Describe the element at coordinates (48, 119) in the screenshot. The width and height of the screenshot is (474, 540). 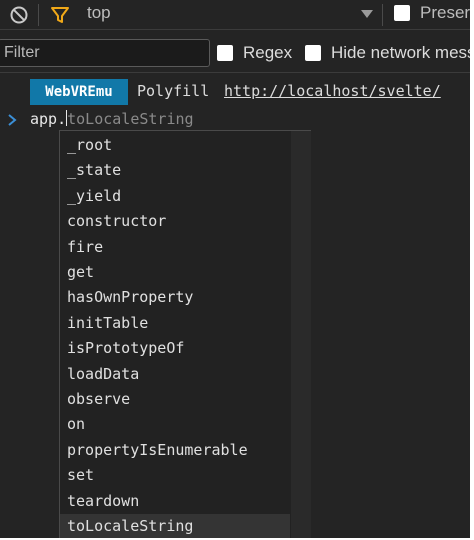
I see `prompt-typed-text: app.` at that location.